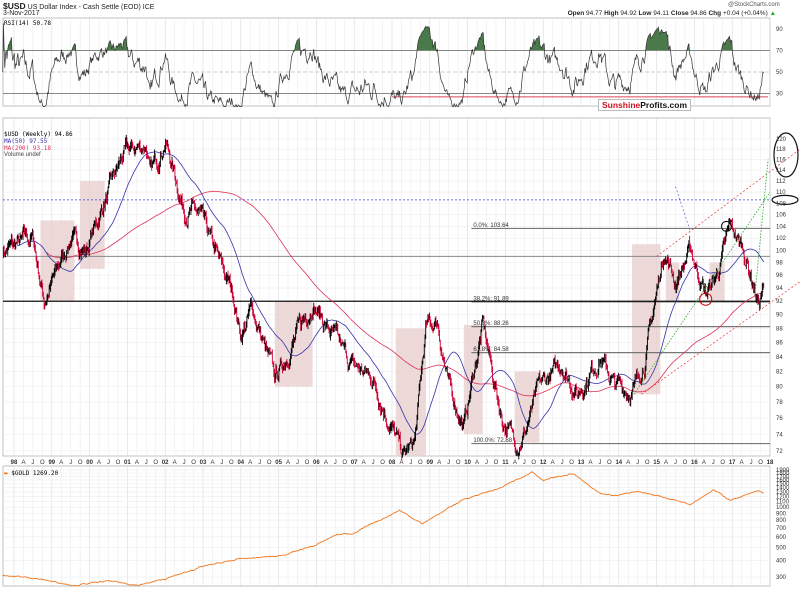 The width and height of the screenshot is (800, 591). I want to click on y-tick-gold: 700, so click(781, 529).